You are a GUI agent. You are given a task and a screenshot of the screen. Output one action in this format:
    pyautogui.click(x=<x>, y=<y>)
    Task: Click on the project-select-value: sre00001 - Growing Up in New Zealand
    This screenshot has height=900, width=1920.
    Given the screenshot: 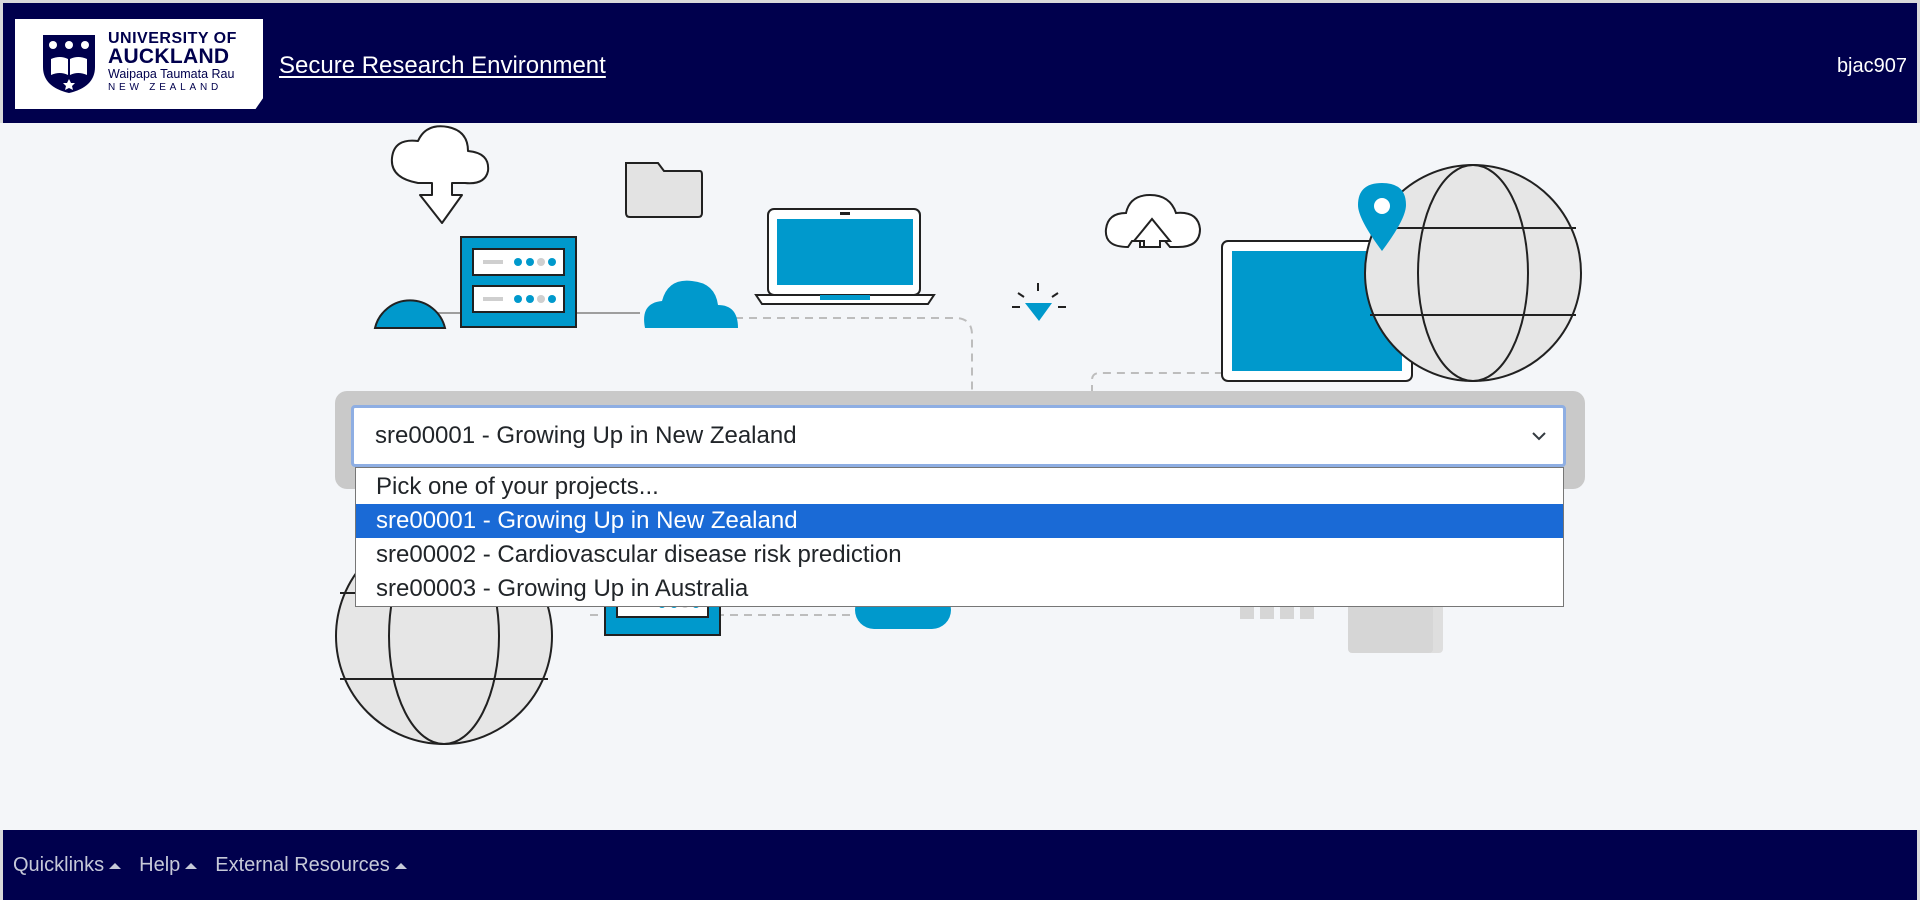 What is the action you would take?
    pyautogui.click(x=586, y=435)
    